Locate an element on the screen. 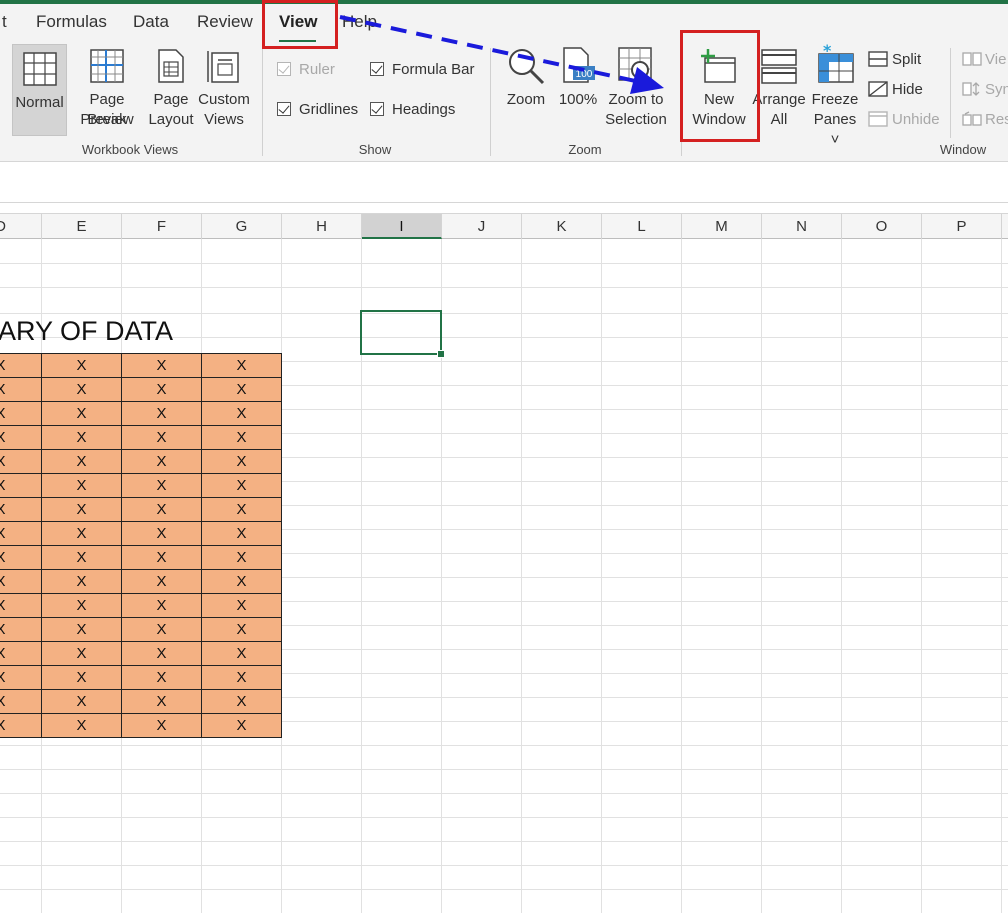 The width and height of the screenshot is (1008, 913). zoom-button: Zoom is located at coordinates (526, 90).